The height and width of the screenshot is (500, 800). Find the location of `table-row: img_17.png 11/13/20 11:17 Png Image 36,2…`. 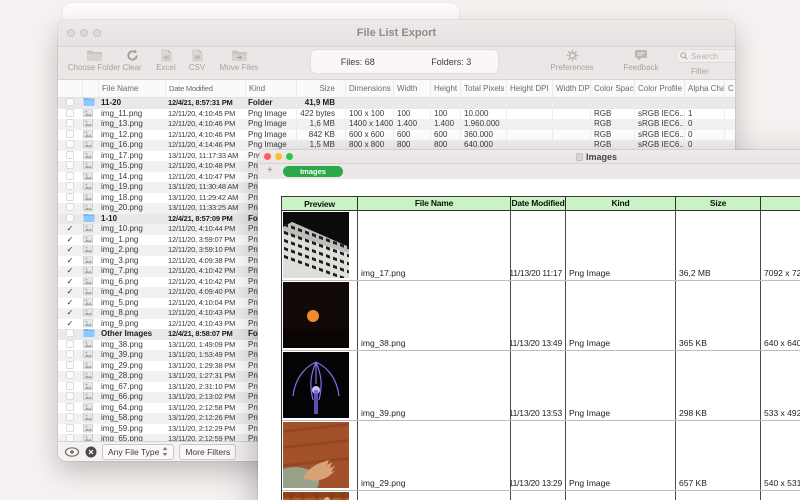

table-row: img_17.png 11/13/20 11:17 Png Image 36,2… is located at coordinates (541, 246).